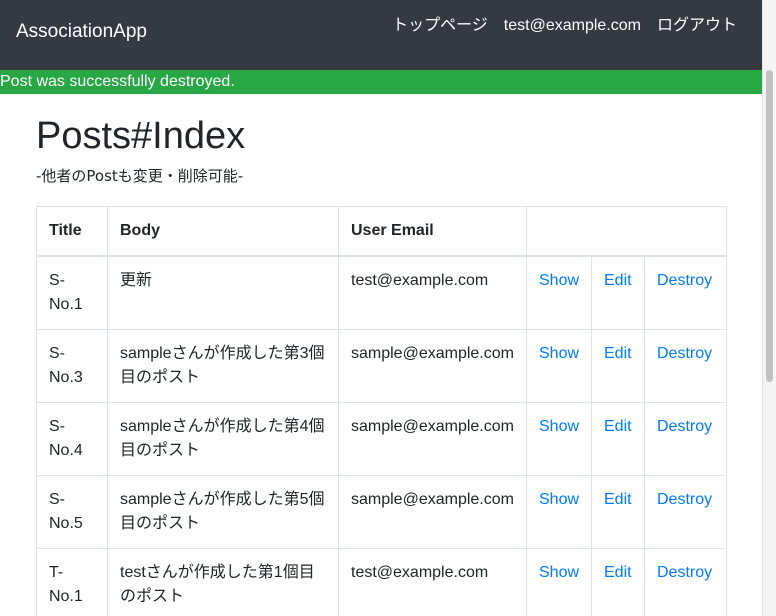 The width and height of the screenshot is (776, 616). I want to click on page-subtitle: -他者のPostも変更・削除可能-, so click(140, 176).